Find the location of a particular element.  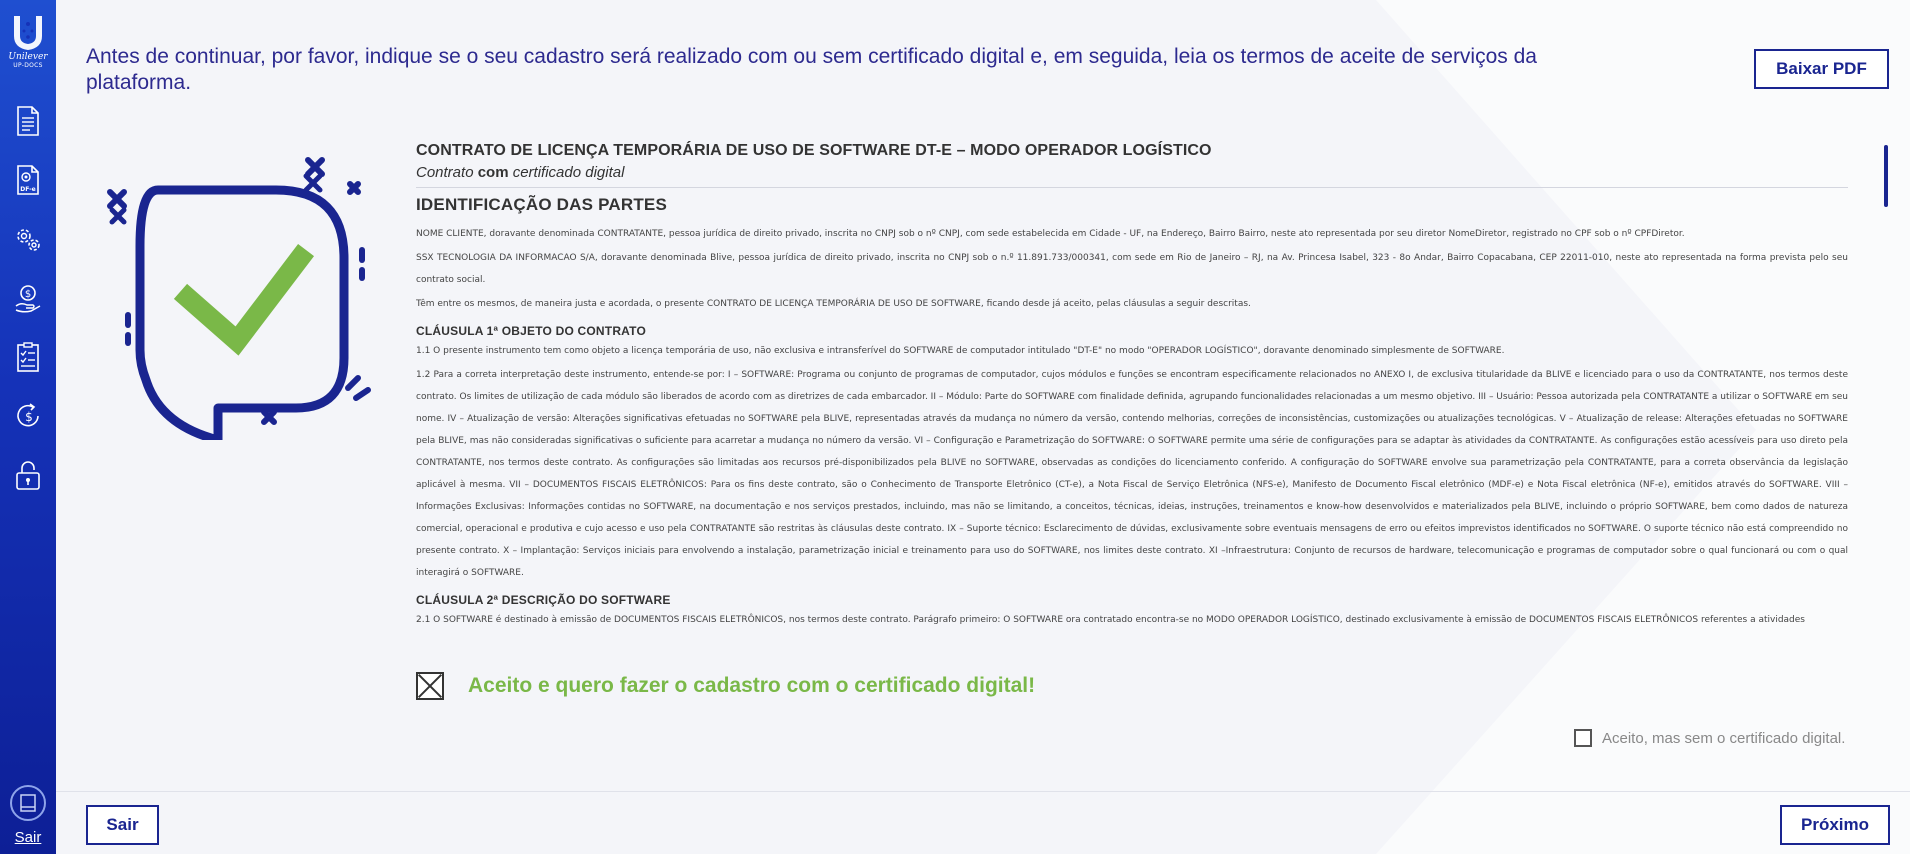

contract-subtitle: Contrato com certificado digital is located at coordinates (1133, 172).